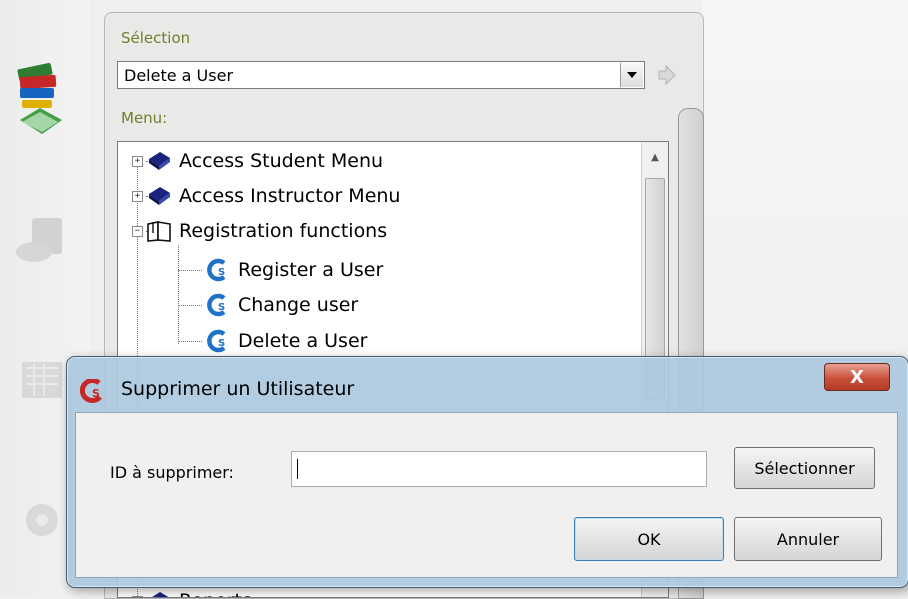  Describe the element at coordinates (156, 38) in the screenshot. I see `selection-label: Sélection` at that location.